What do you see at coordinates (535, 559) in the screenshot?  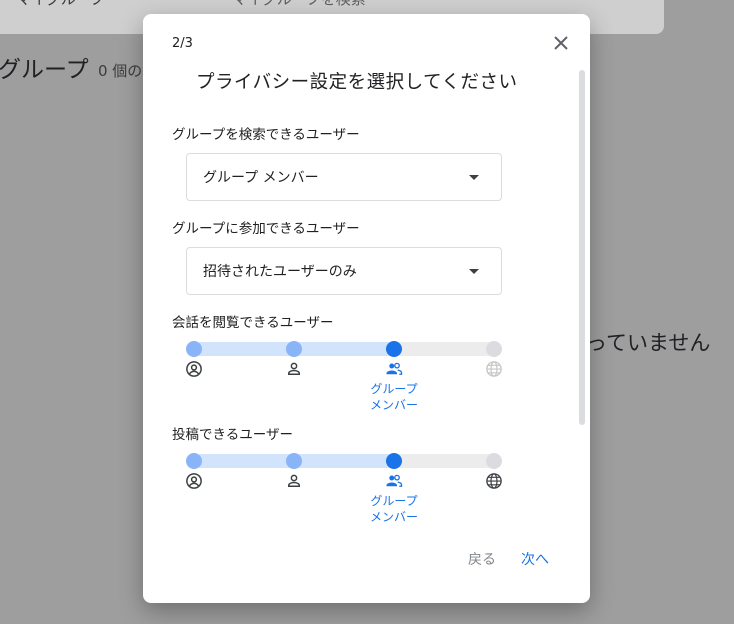 I see `next-button: 次へ` at bounding box center [535, 559].